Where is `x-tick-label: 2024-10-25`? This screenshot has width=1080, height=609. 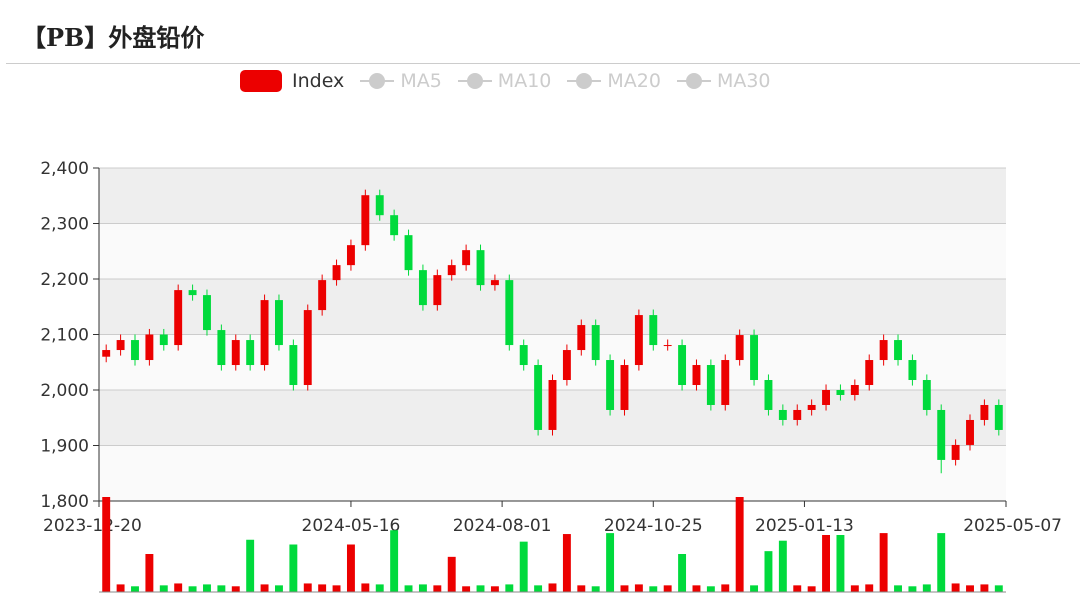 x-tick-label: 2024-10-25 is located at coordinates (653, 526).